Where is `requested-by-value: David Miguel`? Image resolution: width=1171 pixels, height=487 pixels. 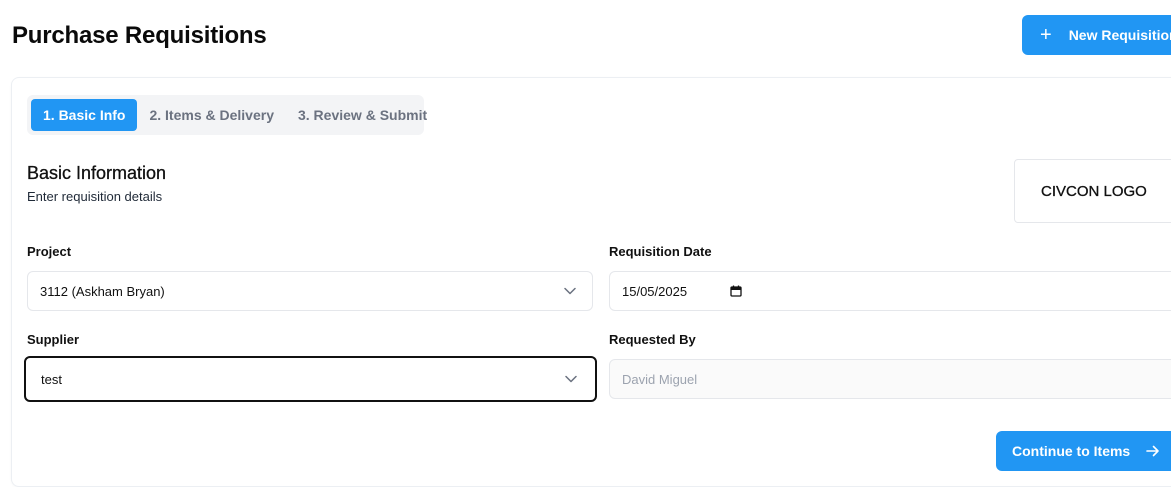
requested-by-value: David Miguel is located at coordinates (660, 379).